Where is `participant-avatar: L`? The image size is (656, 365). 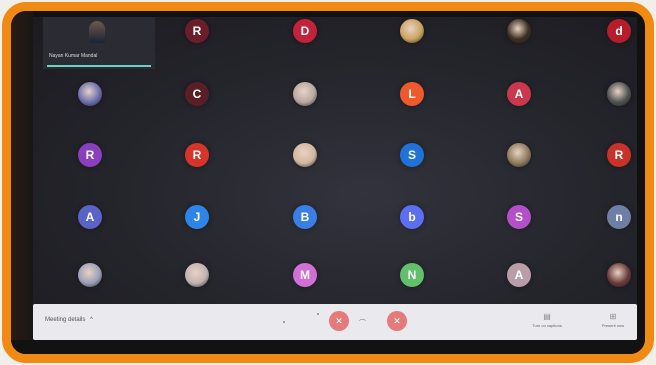
participant-avatar: L is located at coordinates (412, 94).